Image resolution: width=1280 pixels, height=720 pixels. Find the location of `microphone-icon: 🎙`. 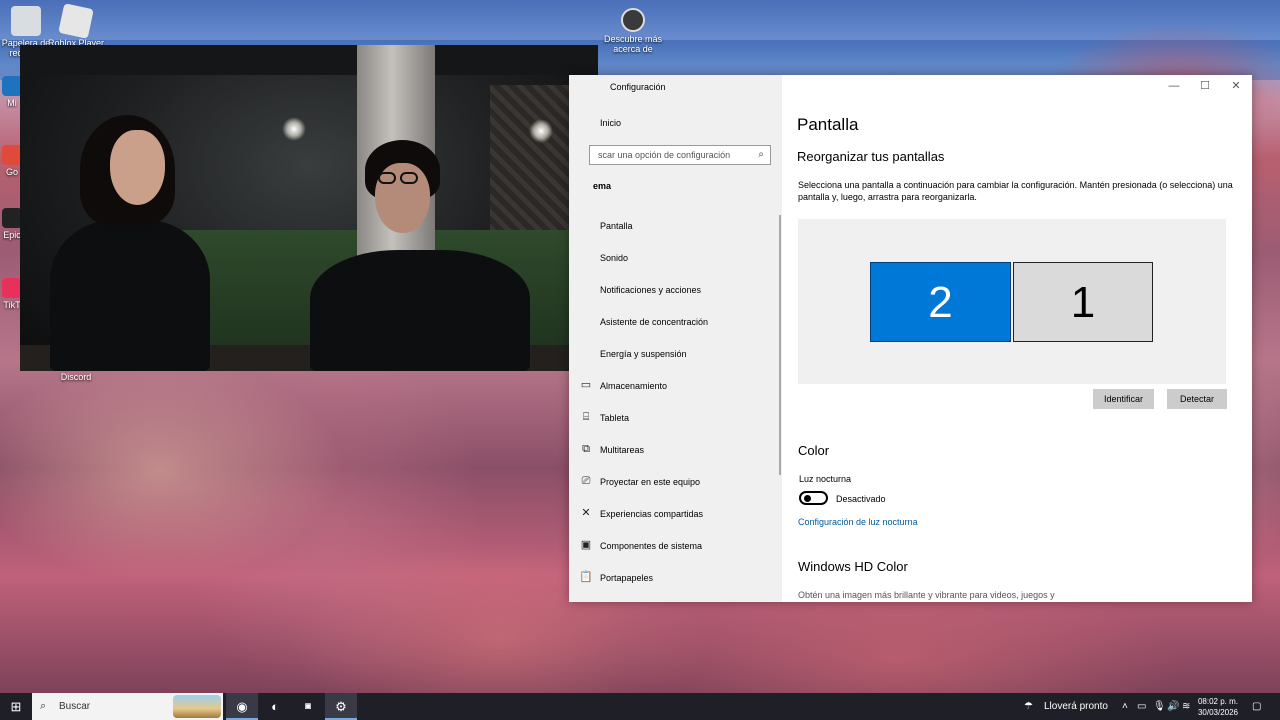

microphone-icon: 🎙 is located at coordinates (1159, 706).